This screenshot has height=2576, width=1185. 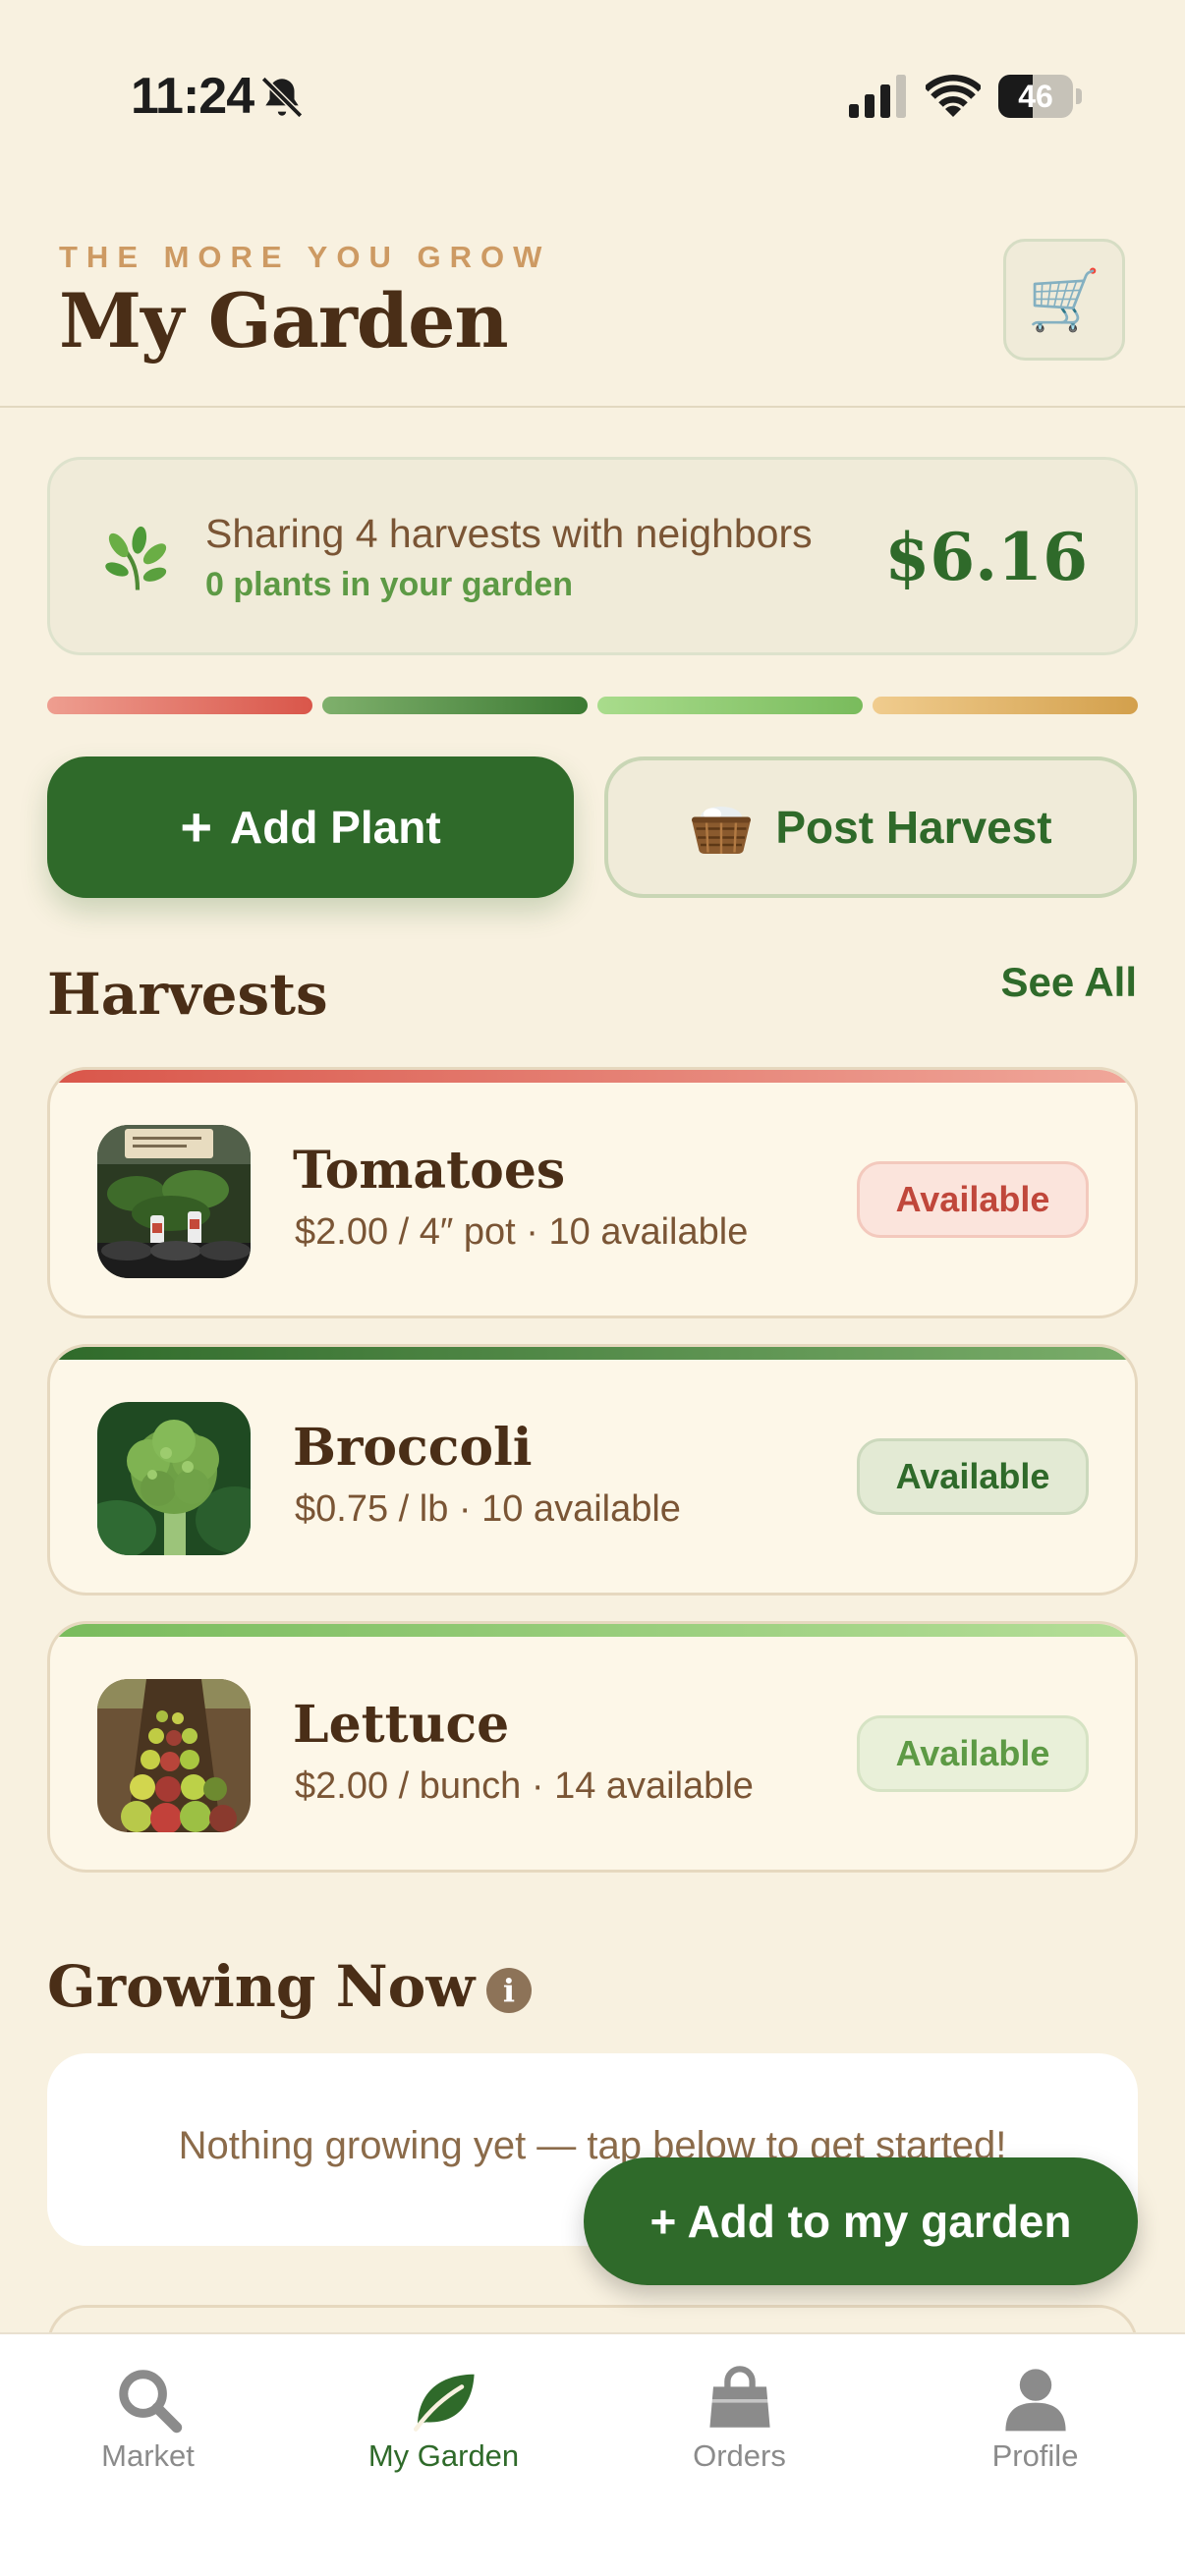 What do you see at coordinates (455, 705) in the screenshot?
I see `stripe-dark-green` at bounding box center [455, 705].